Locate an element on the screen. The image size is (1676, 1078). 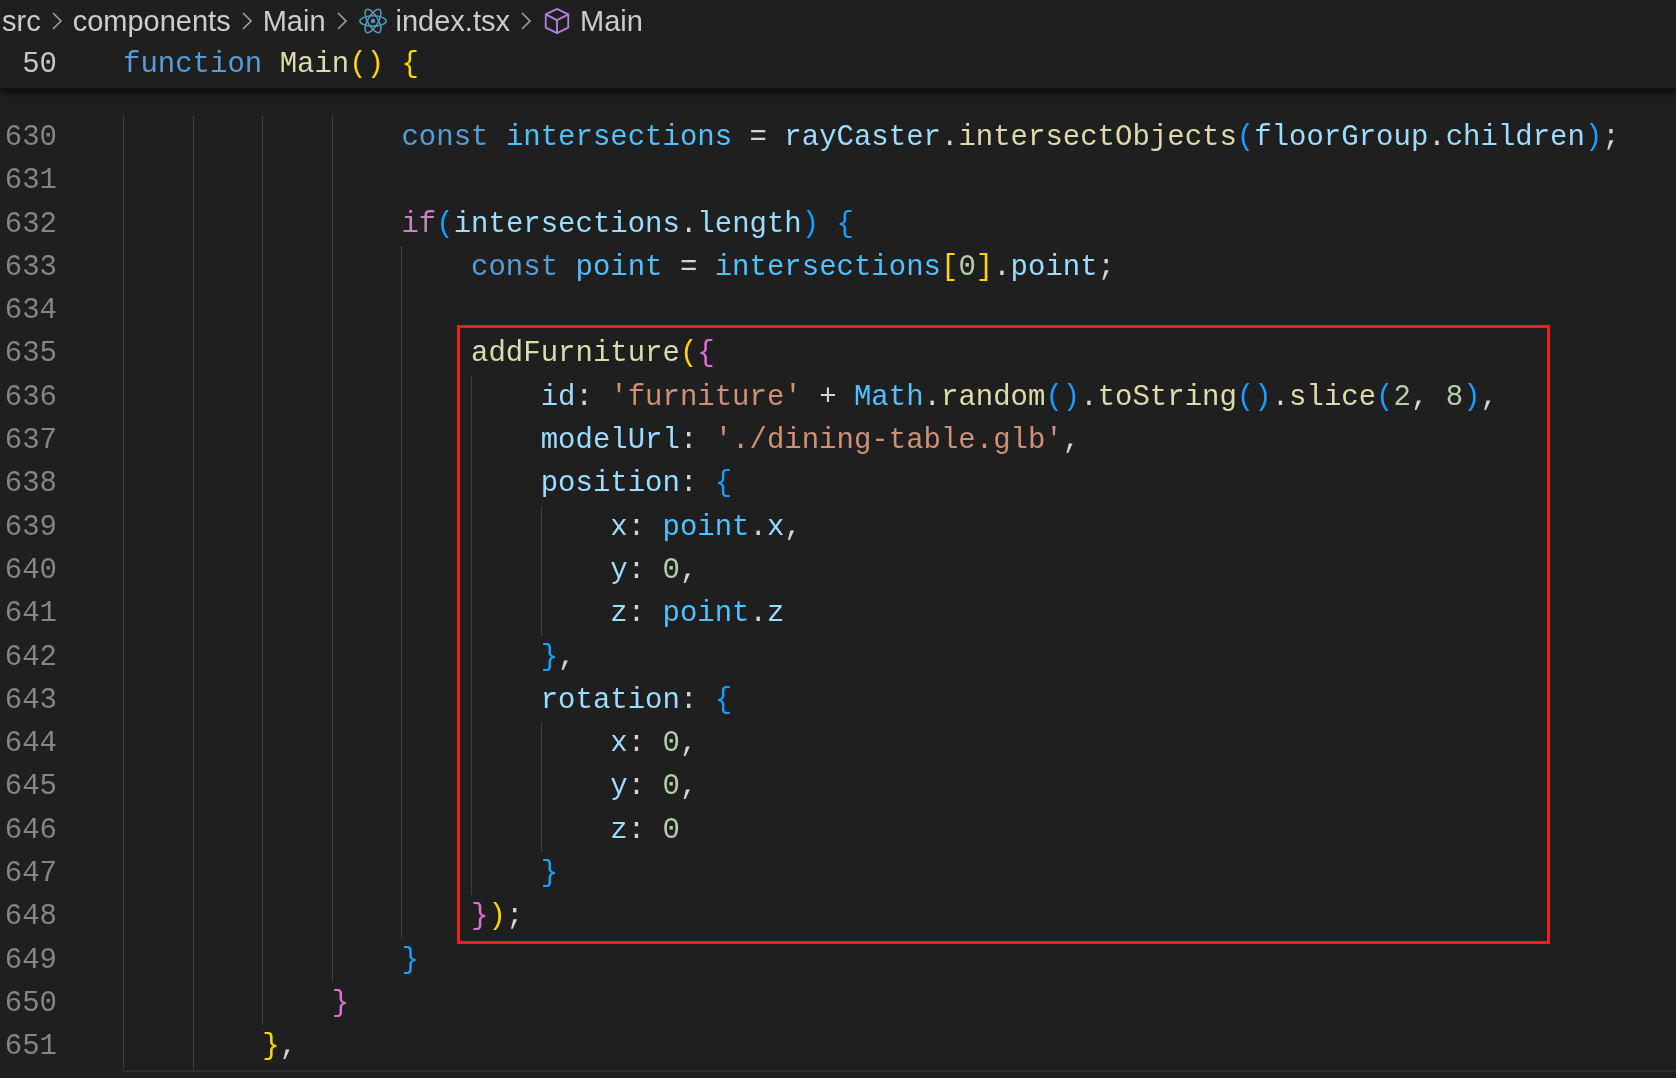
line-number: 644 is located at coordinates (30, 744).